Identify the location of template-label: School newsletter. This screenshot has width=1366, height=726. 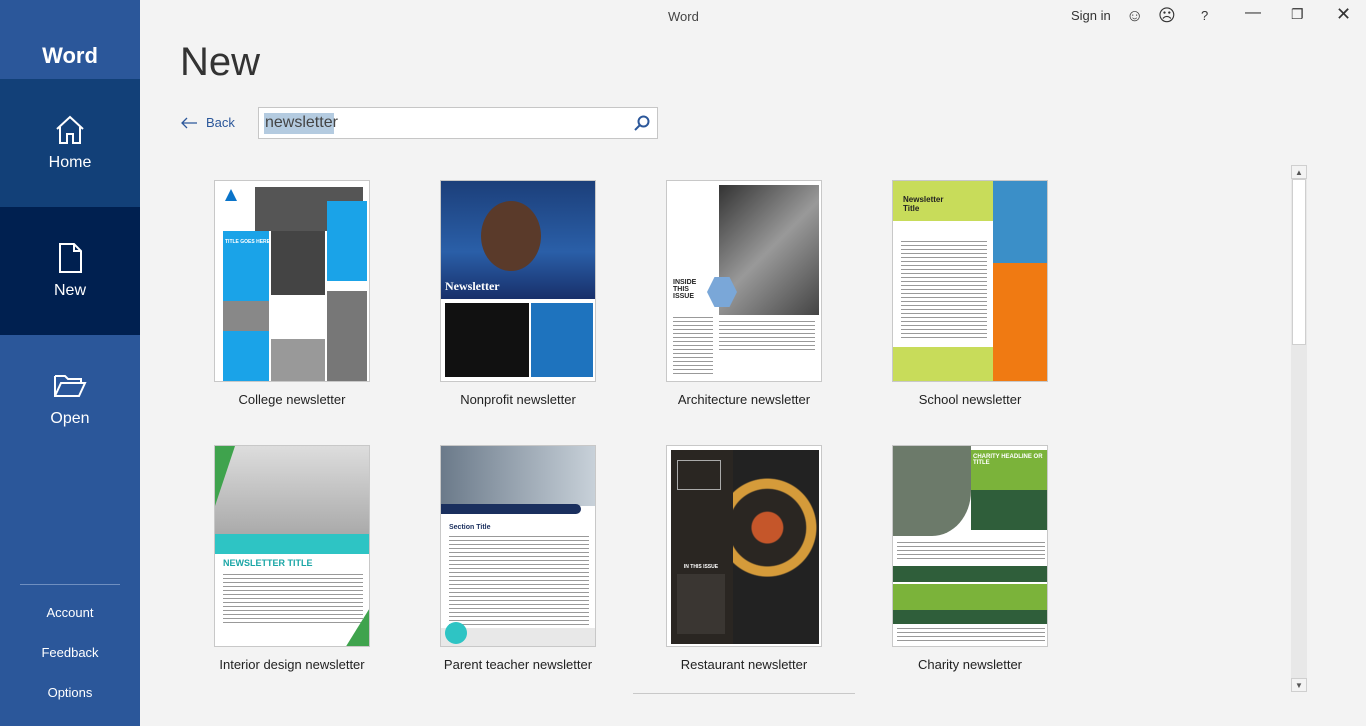
(970, 399).